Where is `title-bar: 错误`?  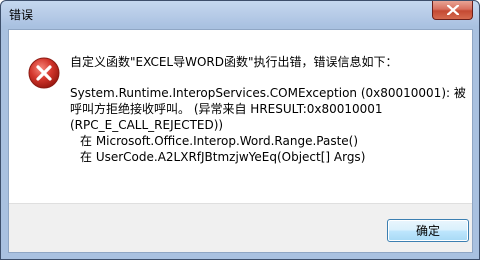 title-bar: 错误 is located at coordinates (240, 15).